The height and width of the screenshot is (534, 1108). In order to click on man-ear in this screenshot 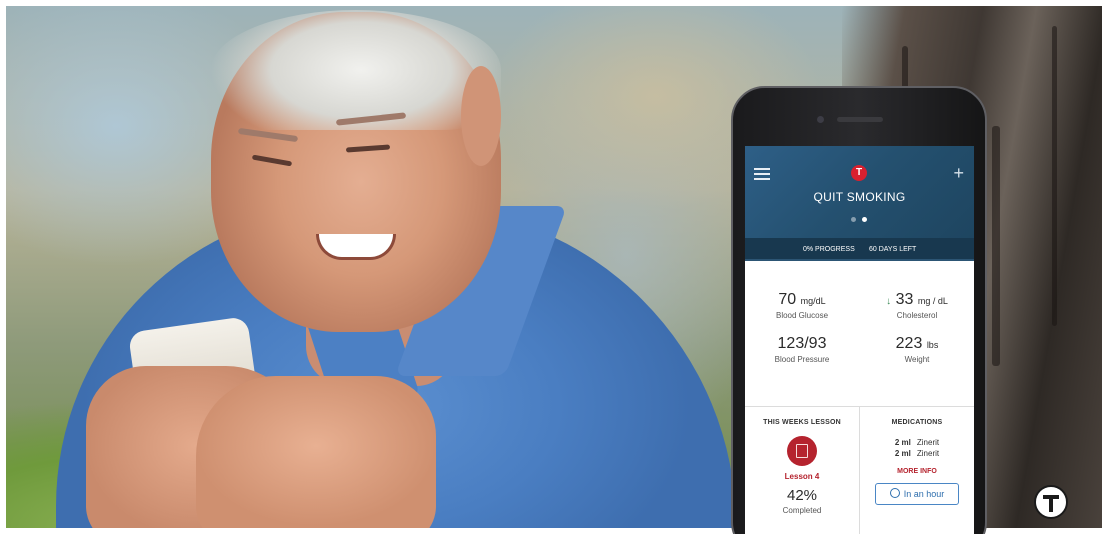, I will do `click(481, 116)`.